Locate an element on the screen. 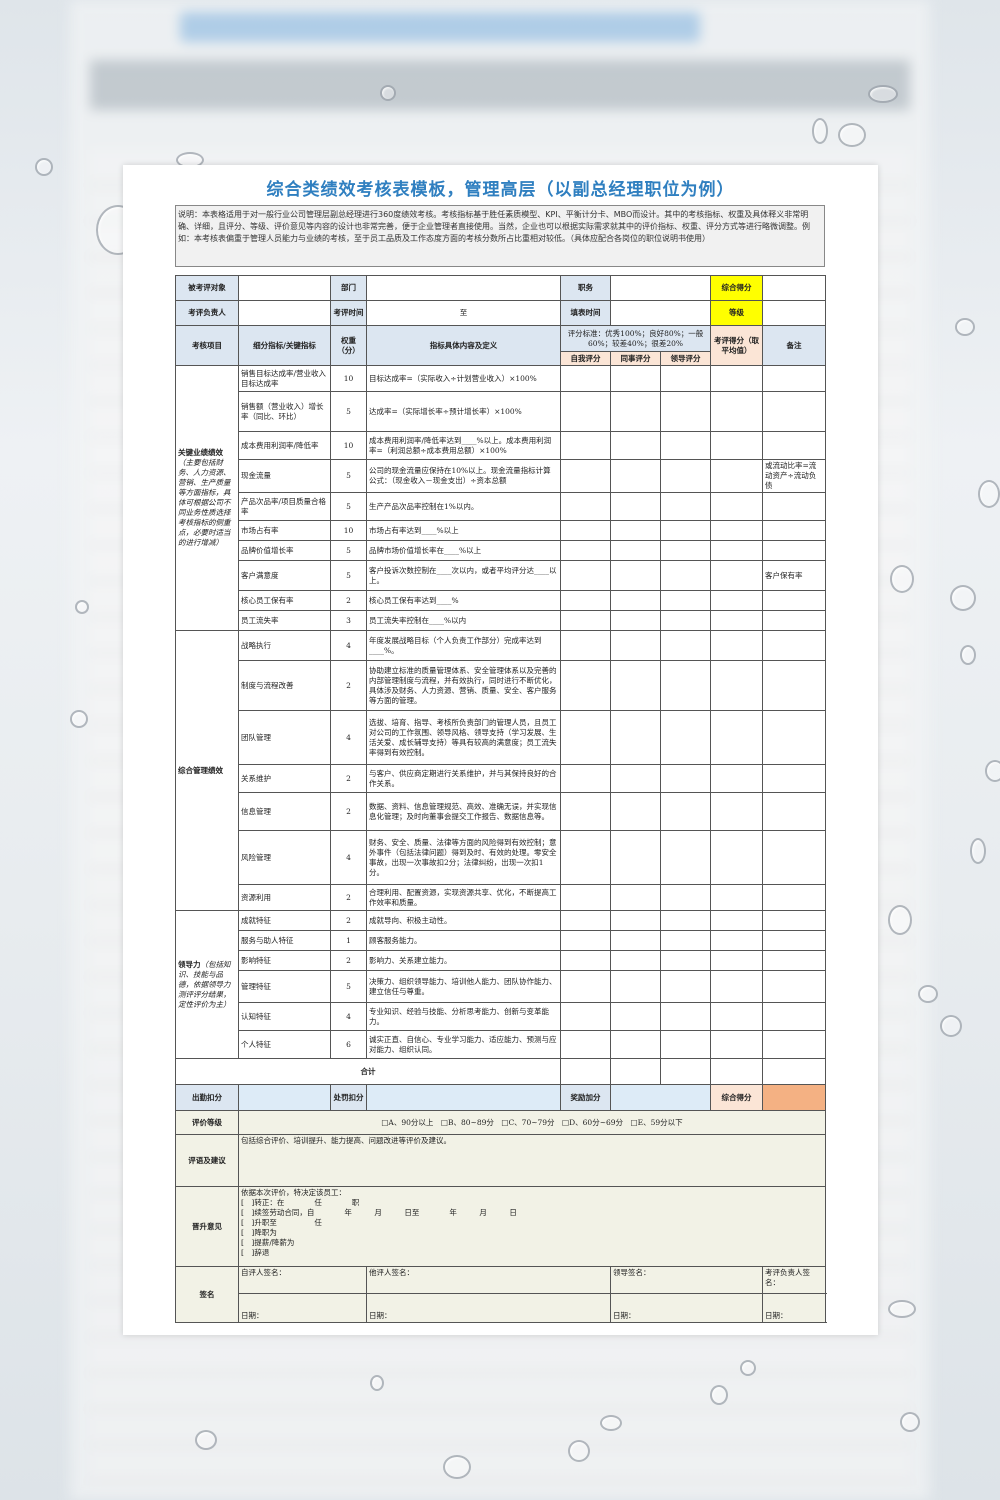 This screenshot has height=1500, width=1000. comment-text: 包括综合评价、培训提升、能力提高、问题改进等评价及建议。 is located at coordinates (532, 1160).